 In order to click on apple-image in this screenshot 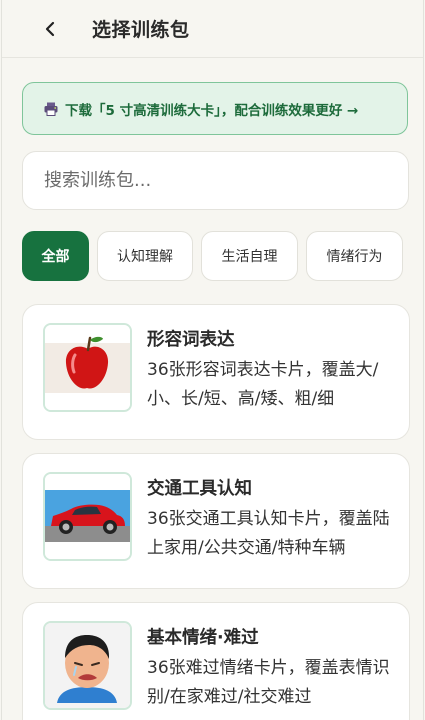, I will do `click(87, 367)`.